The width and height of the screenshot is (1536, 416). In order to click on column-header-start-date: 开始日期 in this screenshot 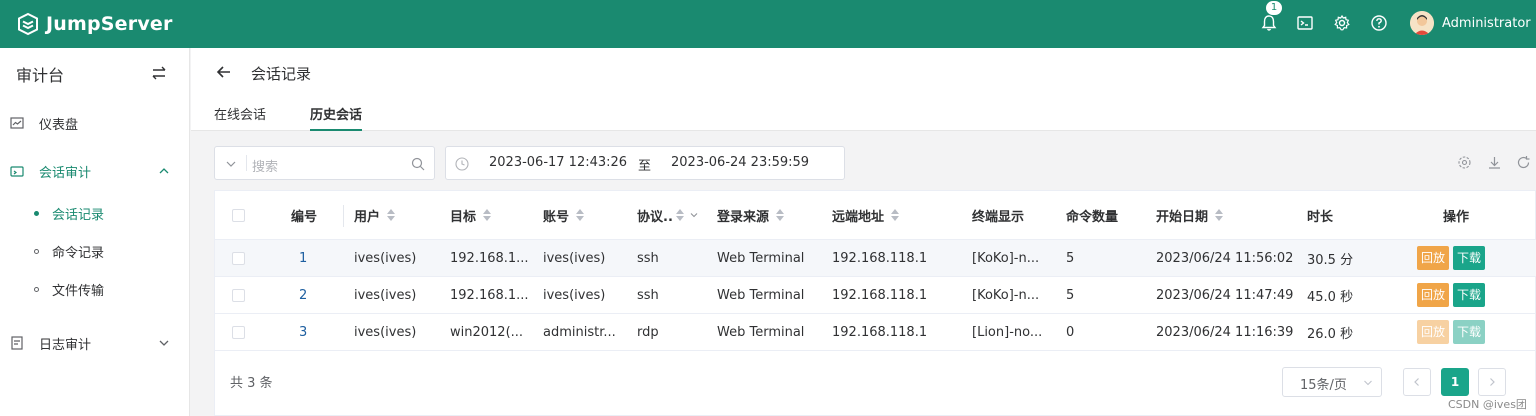, I will do `click(1190, 215)`.